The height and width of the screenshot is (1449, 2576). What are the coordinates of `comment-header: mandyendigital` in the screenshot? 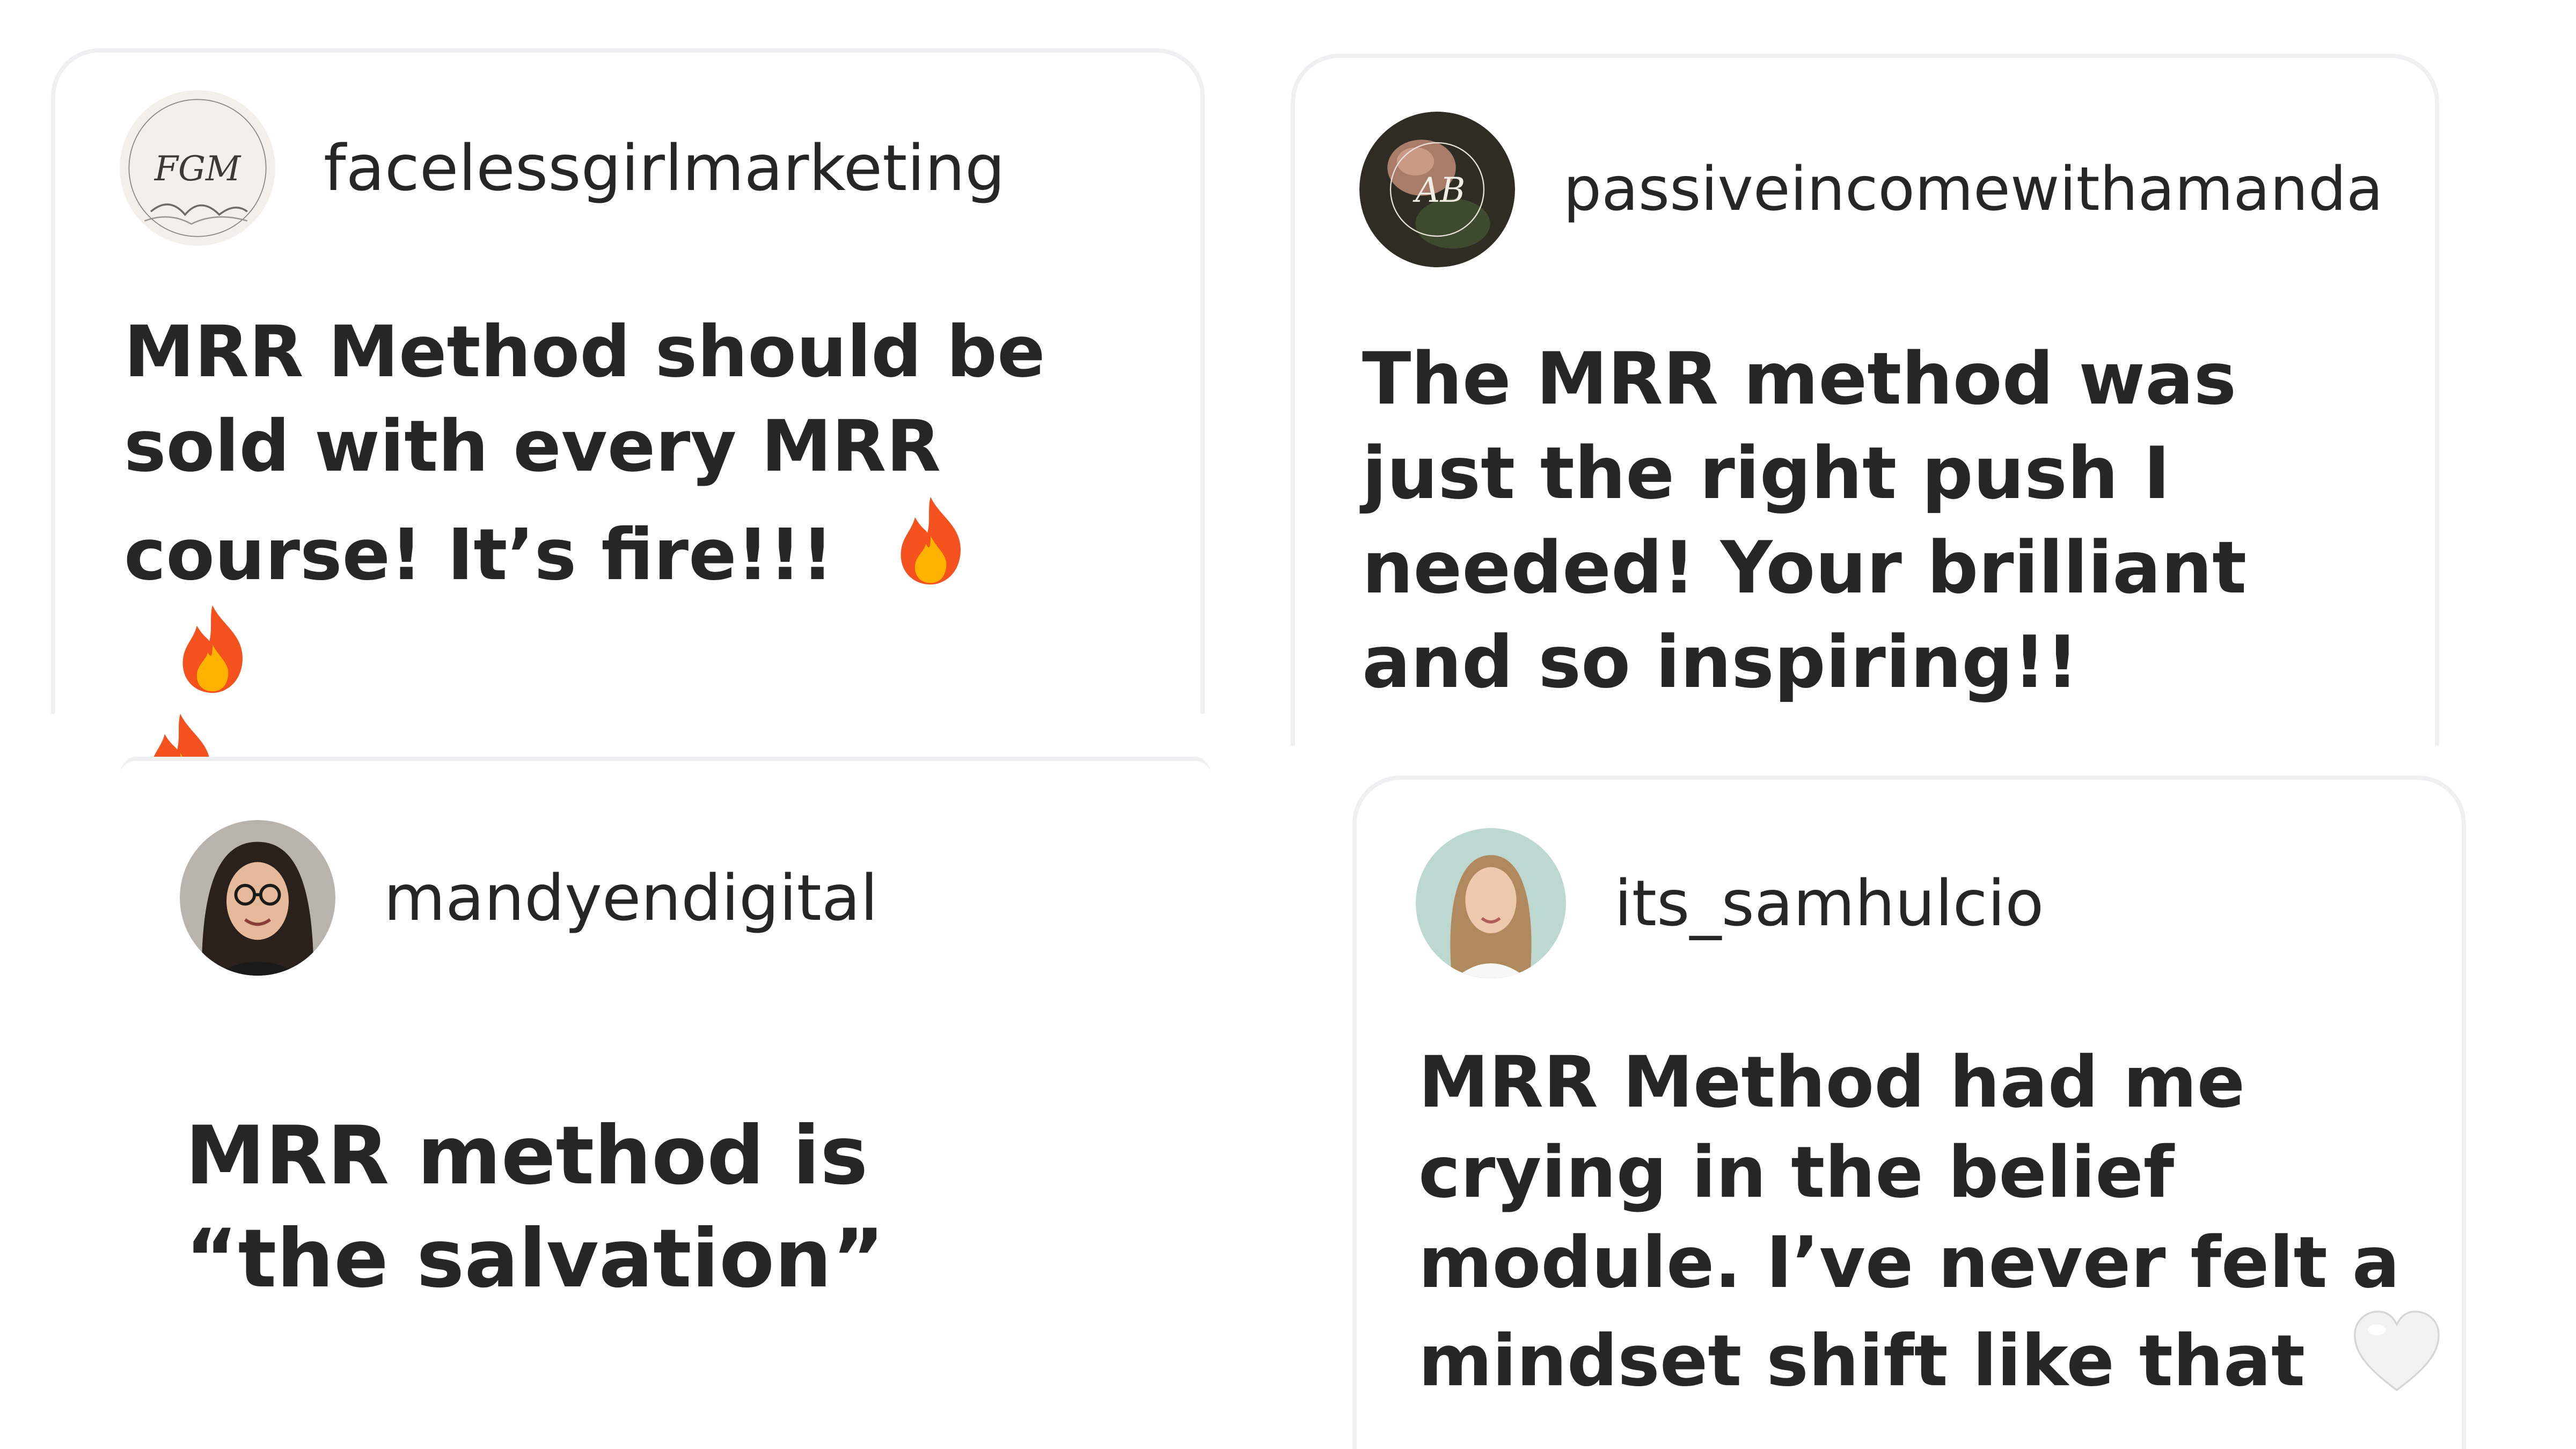 It's located at (529, 898).